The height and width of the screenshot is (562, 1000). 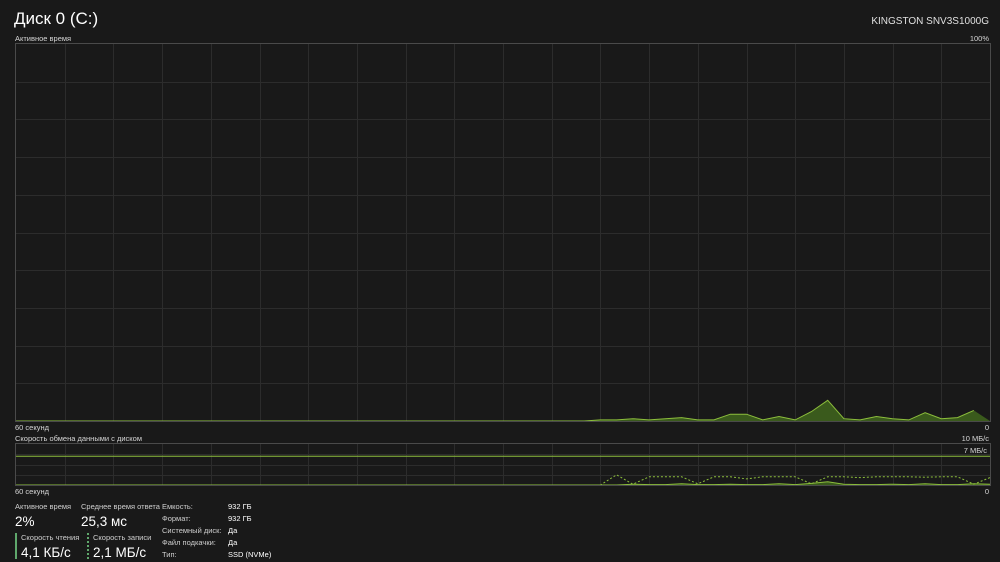 I want to click on stat-active-time-label: Активное время, so click(x=43, y=506).